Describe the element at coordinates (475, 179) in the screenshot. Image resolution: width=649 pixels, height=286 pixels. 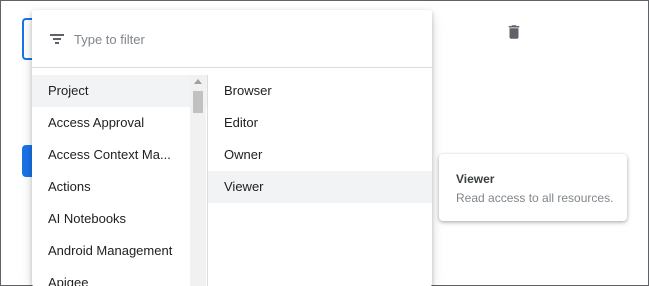
I see `tooltip-title: Viewer` at that location.